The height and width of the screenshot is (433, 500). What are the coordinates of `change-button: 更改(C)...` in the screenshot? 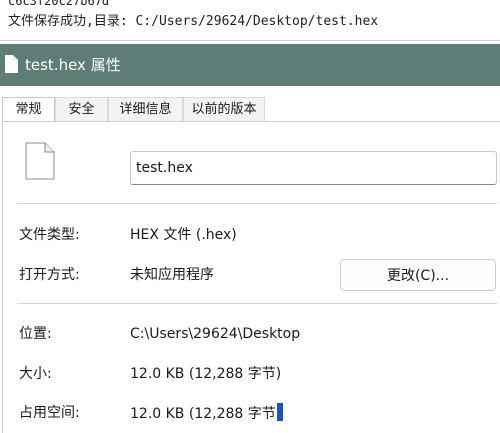 It's located at (418, 275).